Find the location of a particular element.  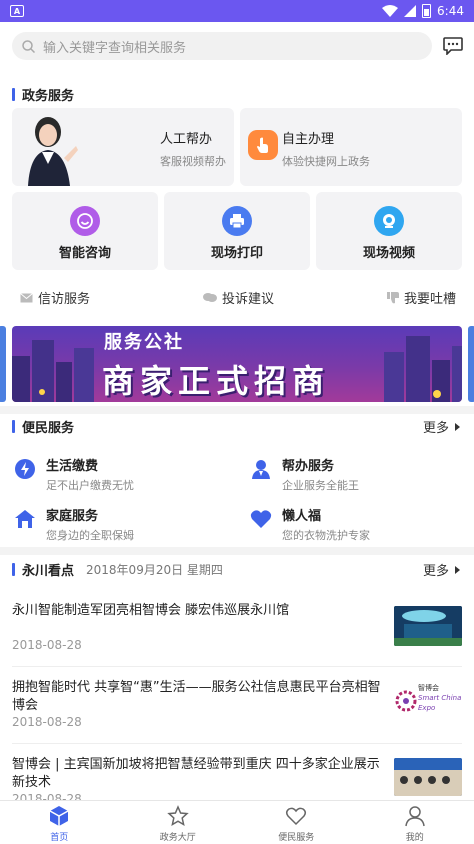

clock: 6:44 is located at coordinates (450, 11).